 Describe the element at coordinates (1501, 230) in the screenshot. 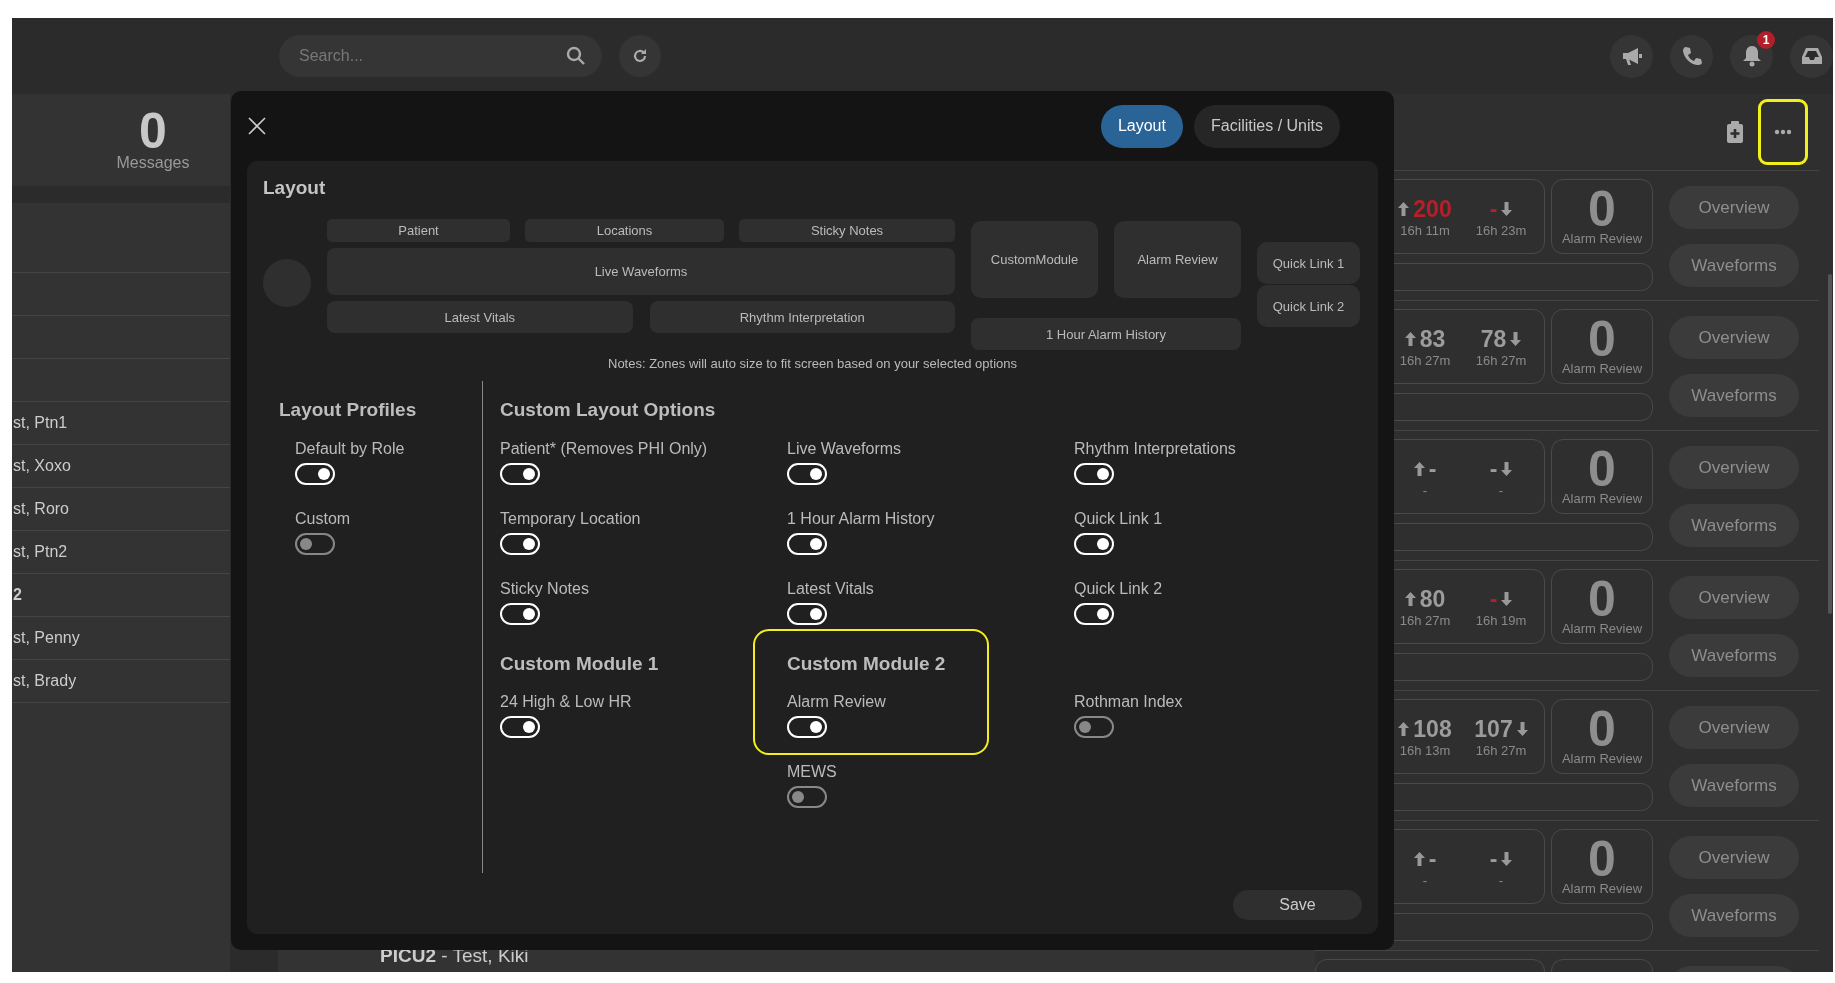

I see `vital-time: 16h 23m` at that location.